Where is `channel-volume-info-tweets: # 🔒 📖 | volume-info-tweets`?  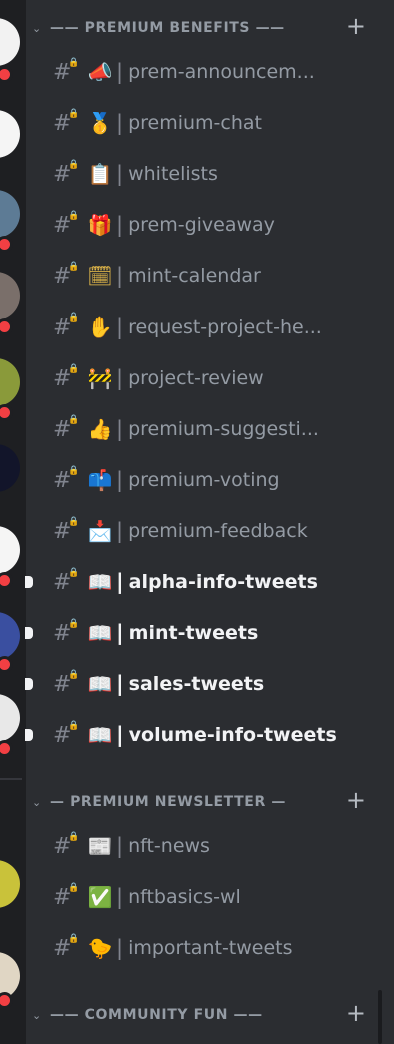
channel-volume-info-tweets: # 🔒 📖 | volume-info-tweets is located at coordinates (198, 735).